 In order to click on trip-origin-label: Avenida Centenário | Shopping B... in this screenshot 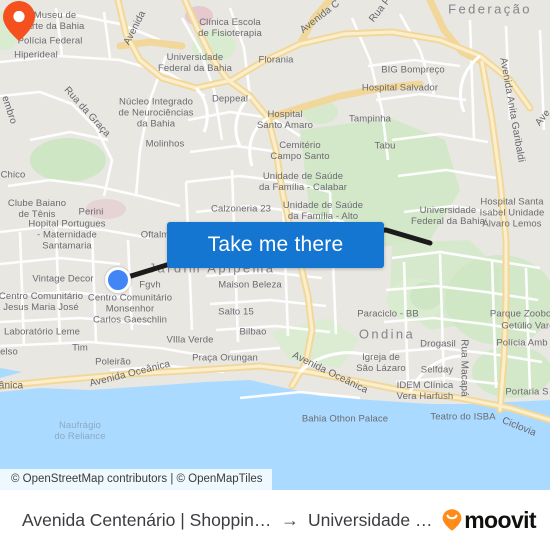, I will do `click(147, 519)`.